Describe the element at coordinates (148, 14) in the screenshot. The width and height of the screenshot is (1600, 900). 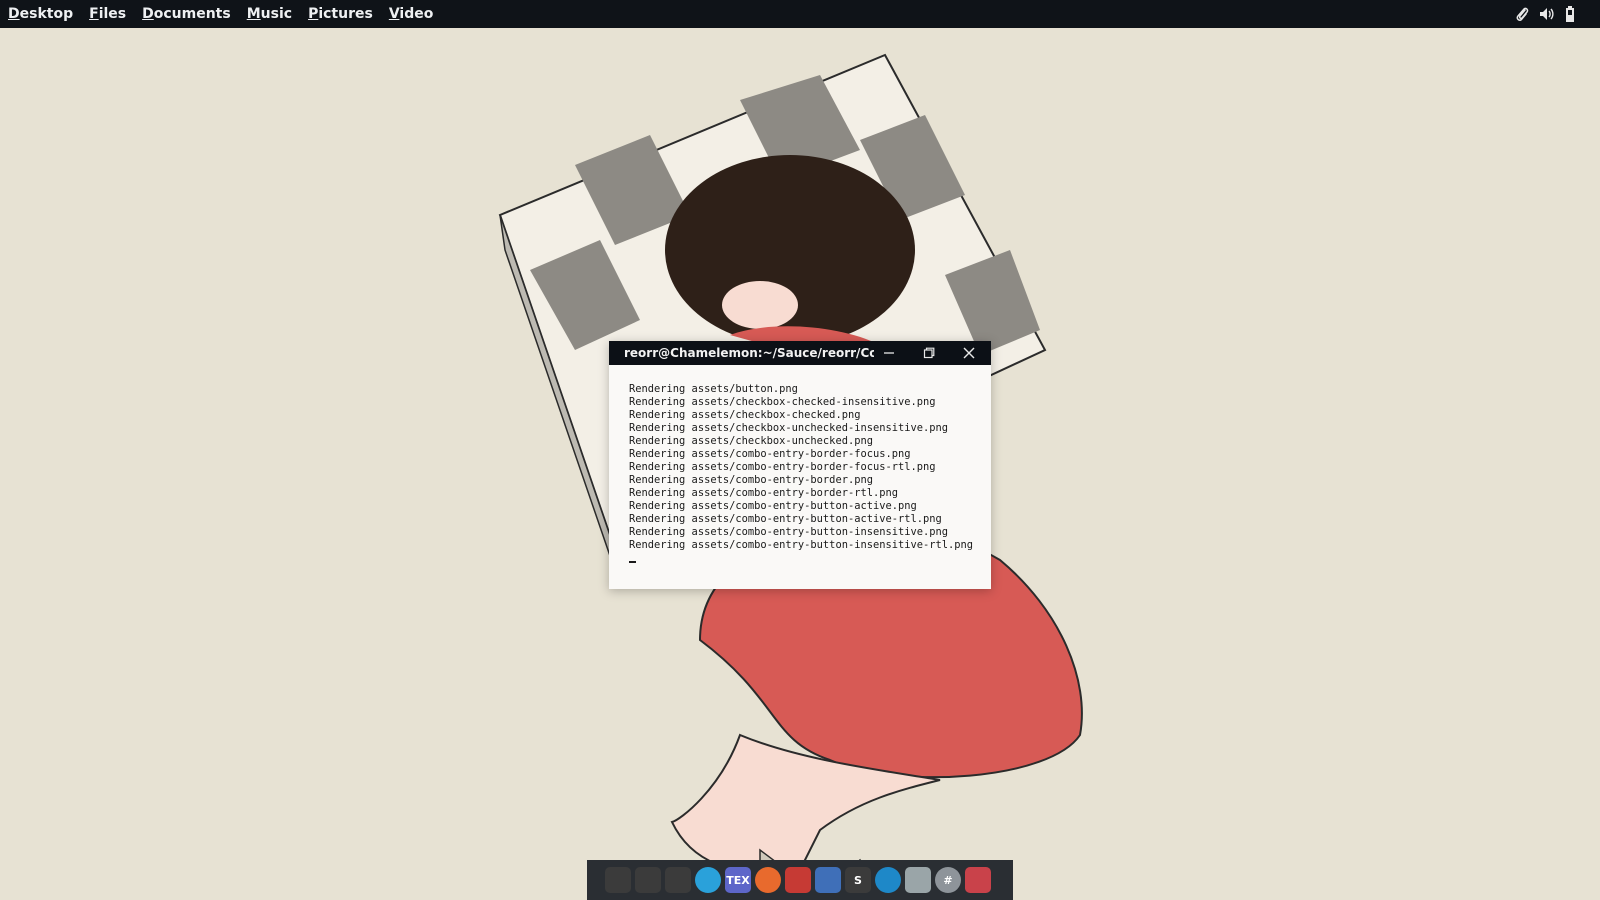
I see `menu-documents-mnemonic: D` at that location.